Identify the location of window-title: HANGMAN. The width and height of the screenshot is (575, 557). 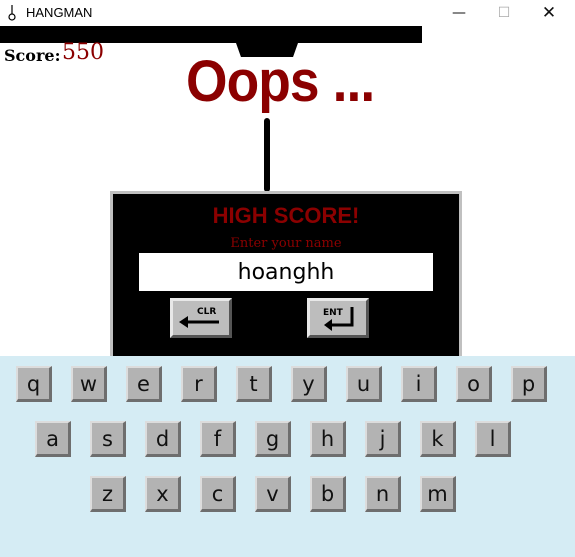
(59, 12).